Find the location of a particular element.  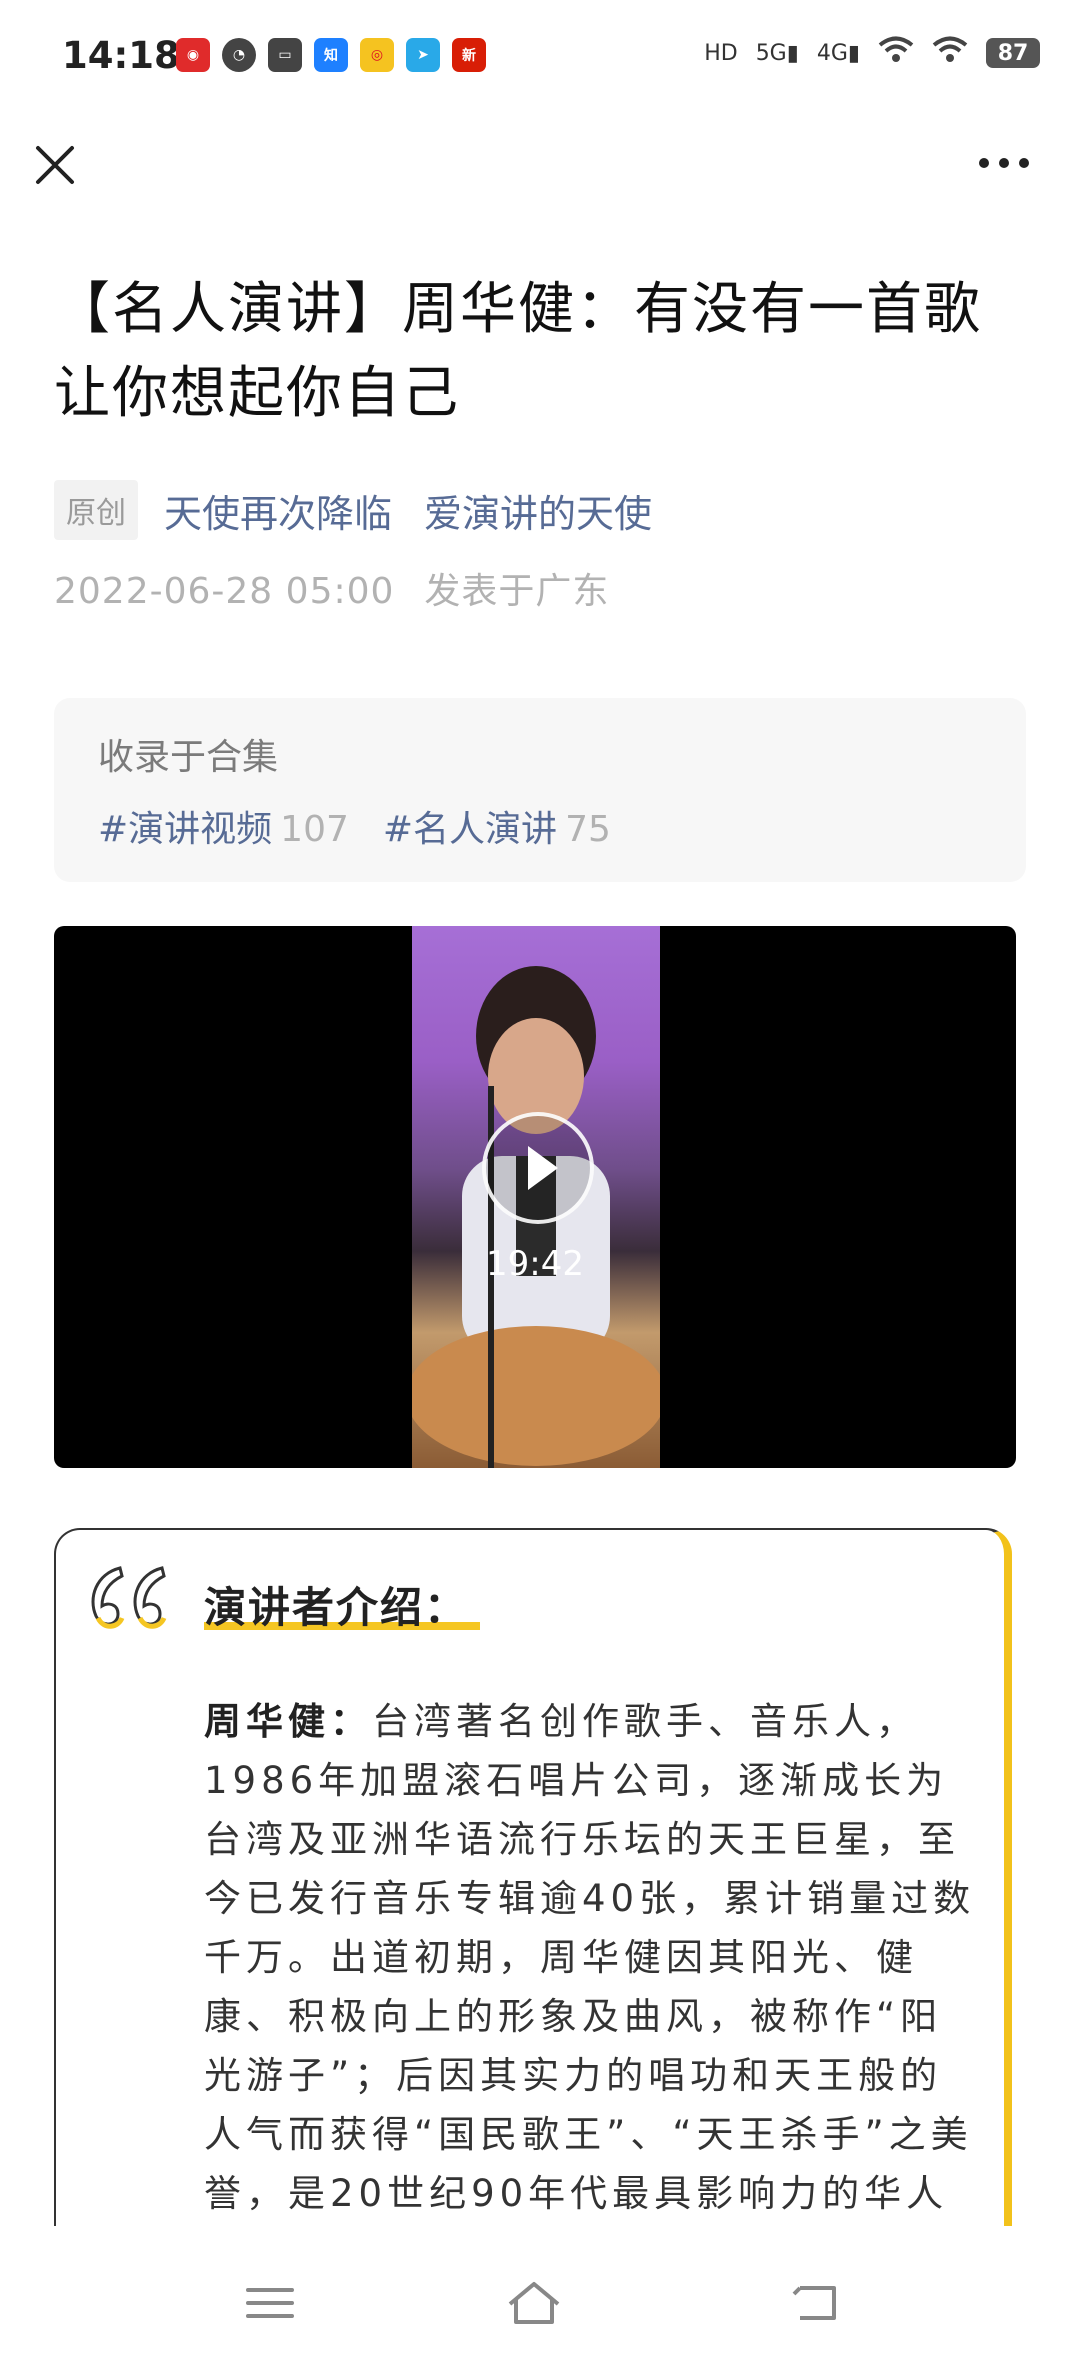

video-duration: 19:42 is located at coordinates (535, 1264).